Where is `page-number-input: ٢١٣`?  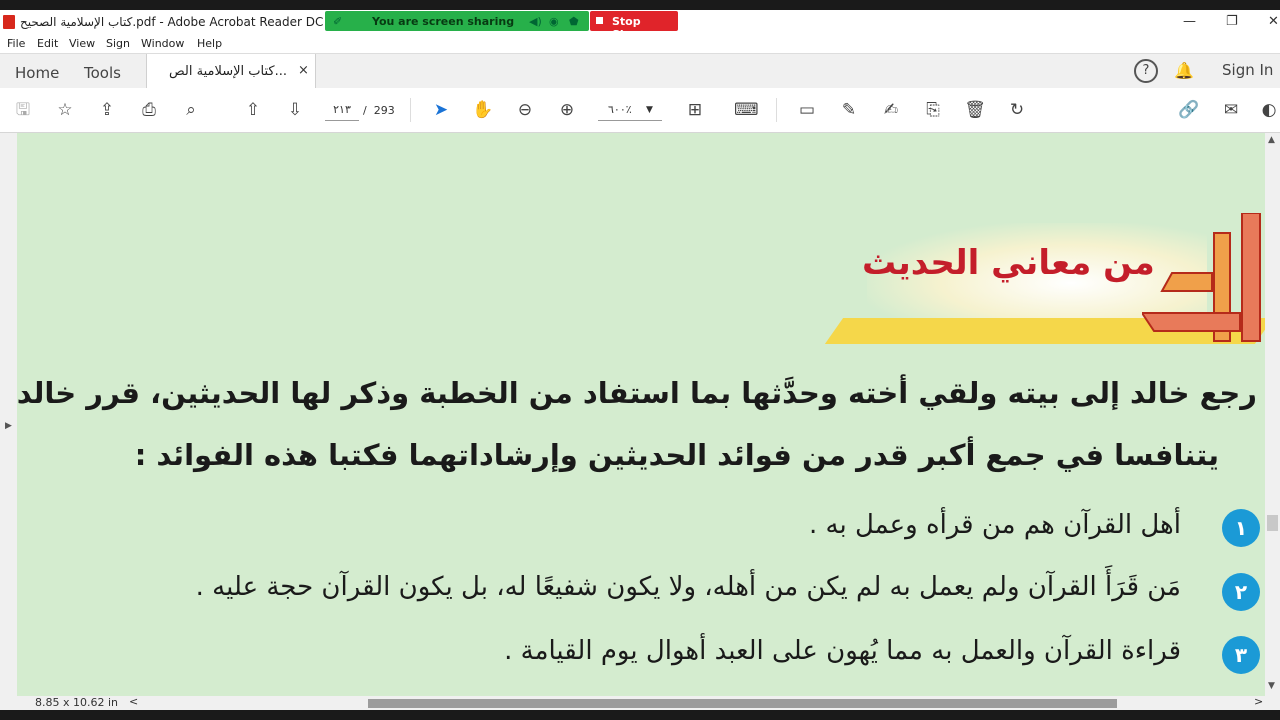
page-number-input: ٢١٣ is located at coordinates (342, 110).